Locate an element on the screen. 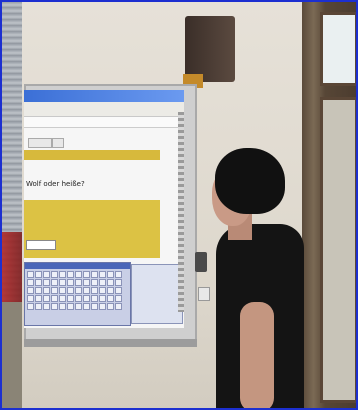  pen-holder-icon is located at coordinates (201, 262).